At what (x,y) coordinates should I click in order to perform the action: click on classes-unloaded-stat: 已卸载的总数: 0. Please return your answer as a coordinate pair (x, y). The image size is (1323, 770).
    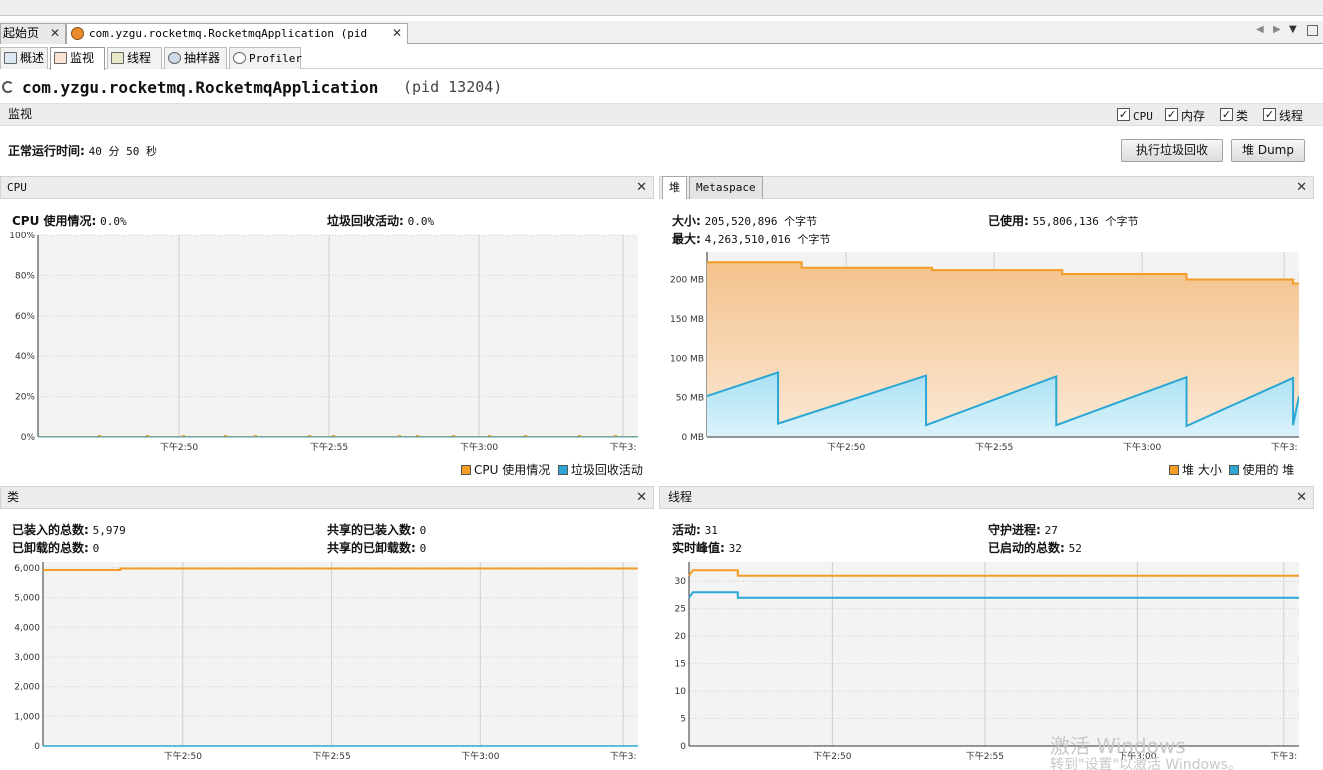
    Looking at the image, I should click on (55, 547).